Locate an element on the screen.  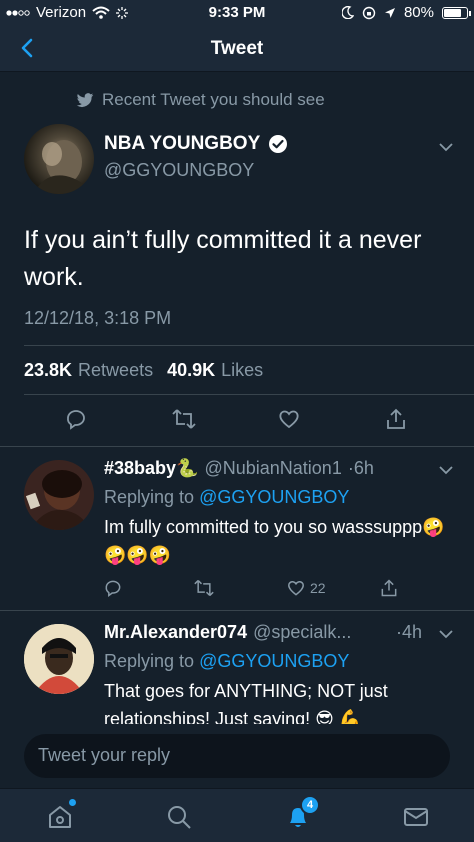
recommendation-context: Recent Tweet you should see is located at coordinates (200, 100).